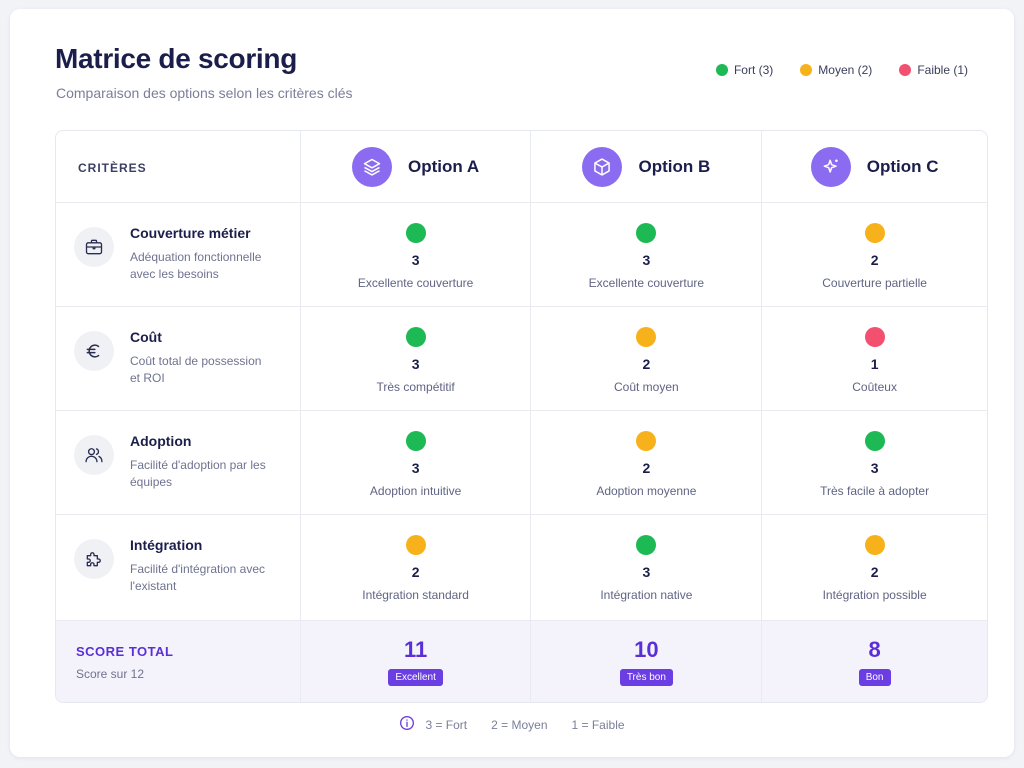 The image size is (1024, 768). I want to click on scale-item: 1 = Faible, so click(598, 724).